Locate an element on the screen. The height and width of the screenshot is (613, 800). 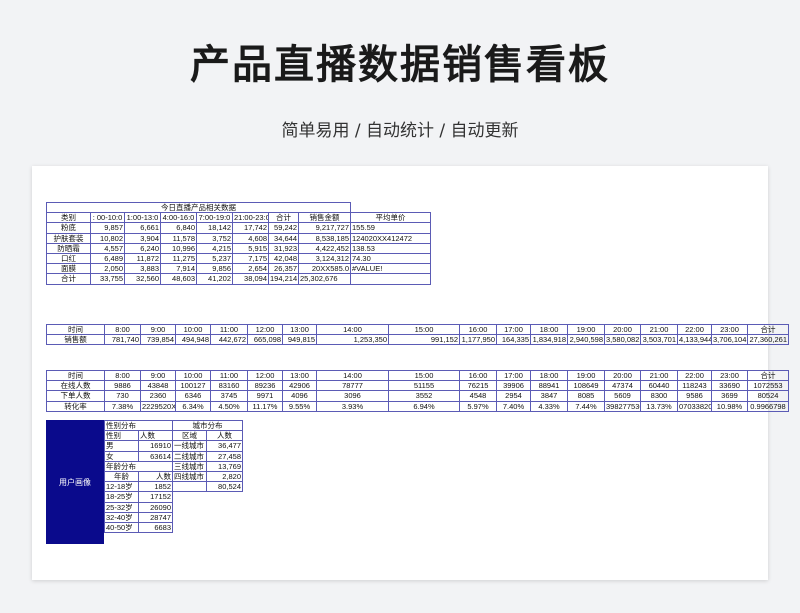
table-row: 18-25岁 17152 is located at coordinates (138, 497).